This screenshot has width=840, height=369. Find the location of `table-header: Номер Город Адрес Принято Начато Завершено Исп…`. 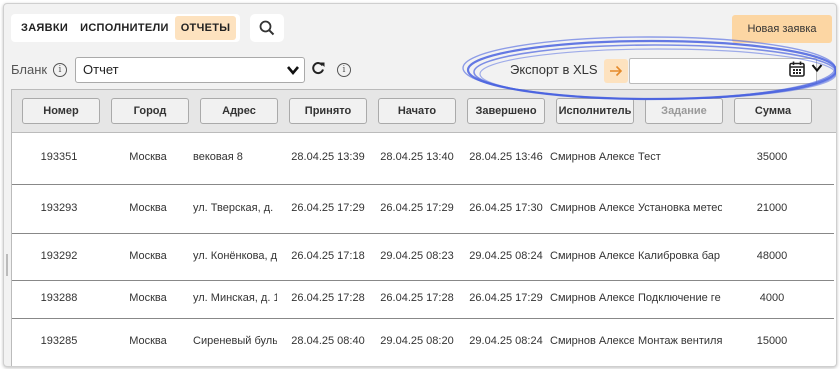

table-header: Номер Город Адрес Принято Начато Завершено Исп… is located at coordinates (424, 111).